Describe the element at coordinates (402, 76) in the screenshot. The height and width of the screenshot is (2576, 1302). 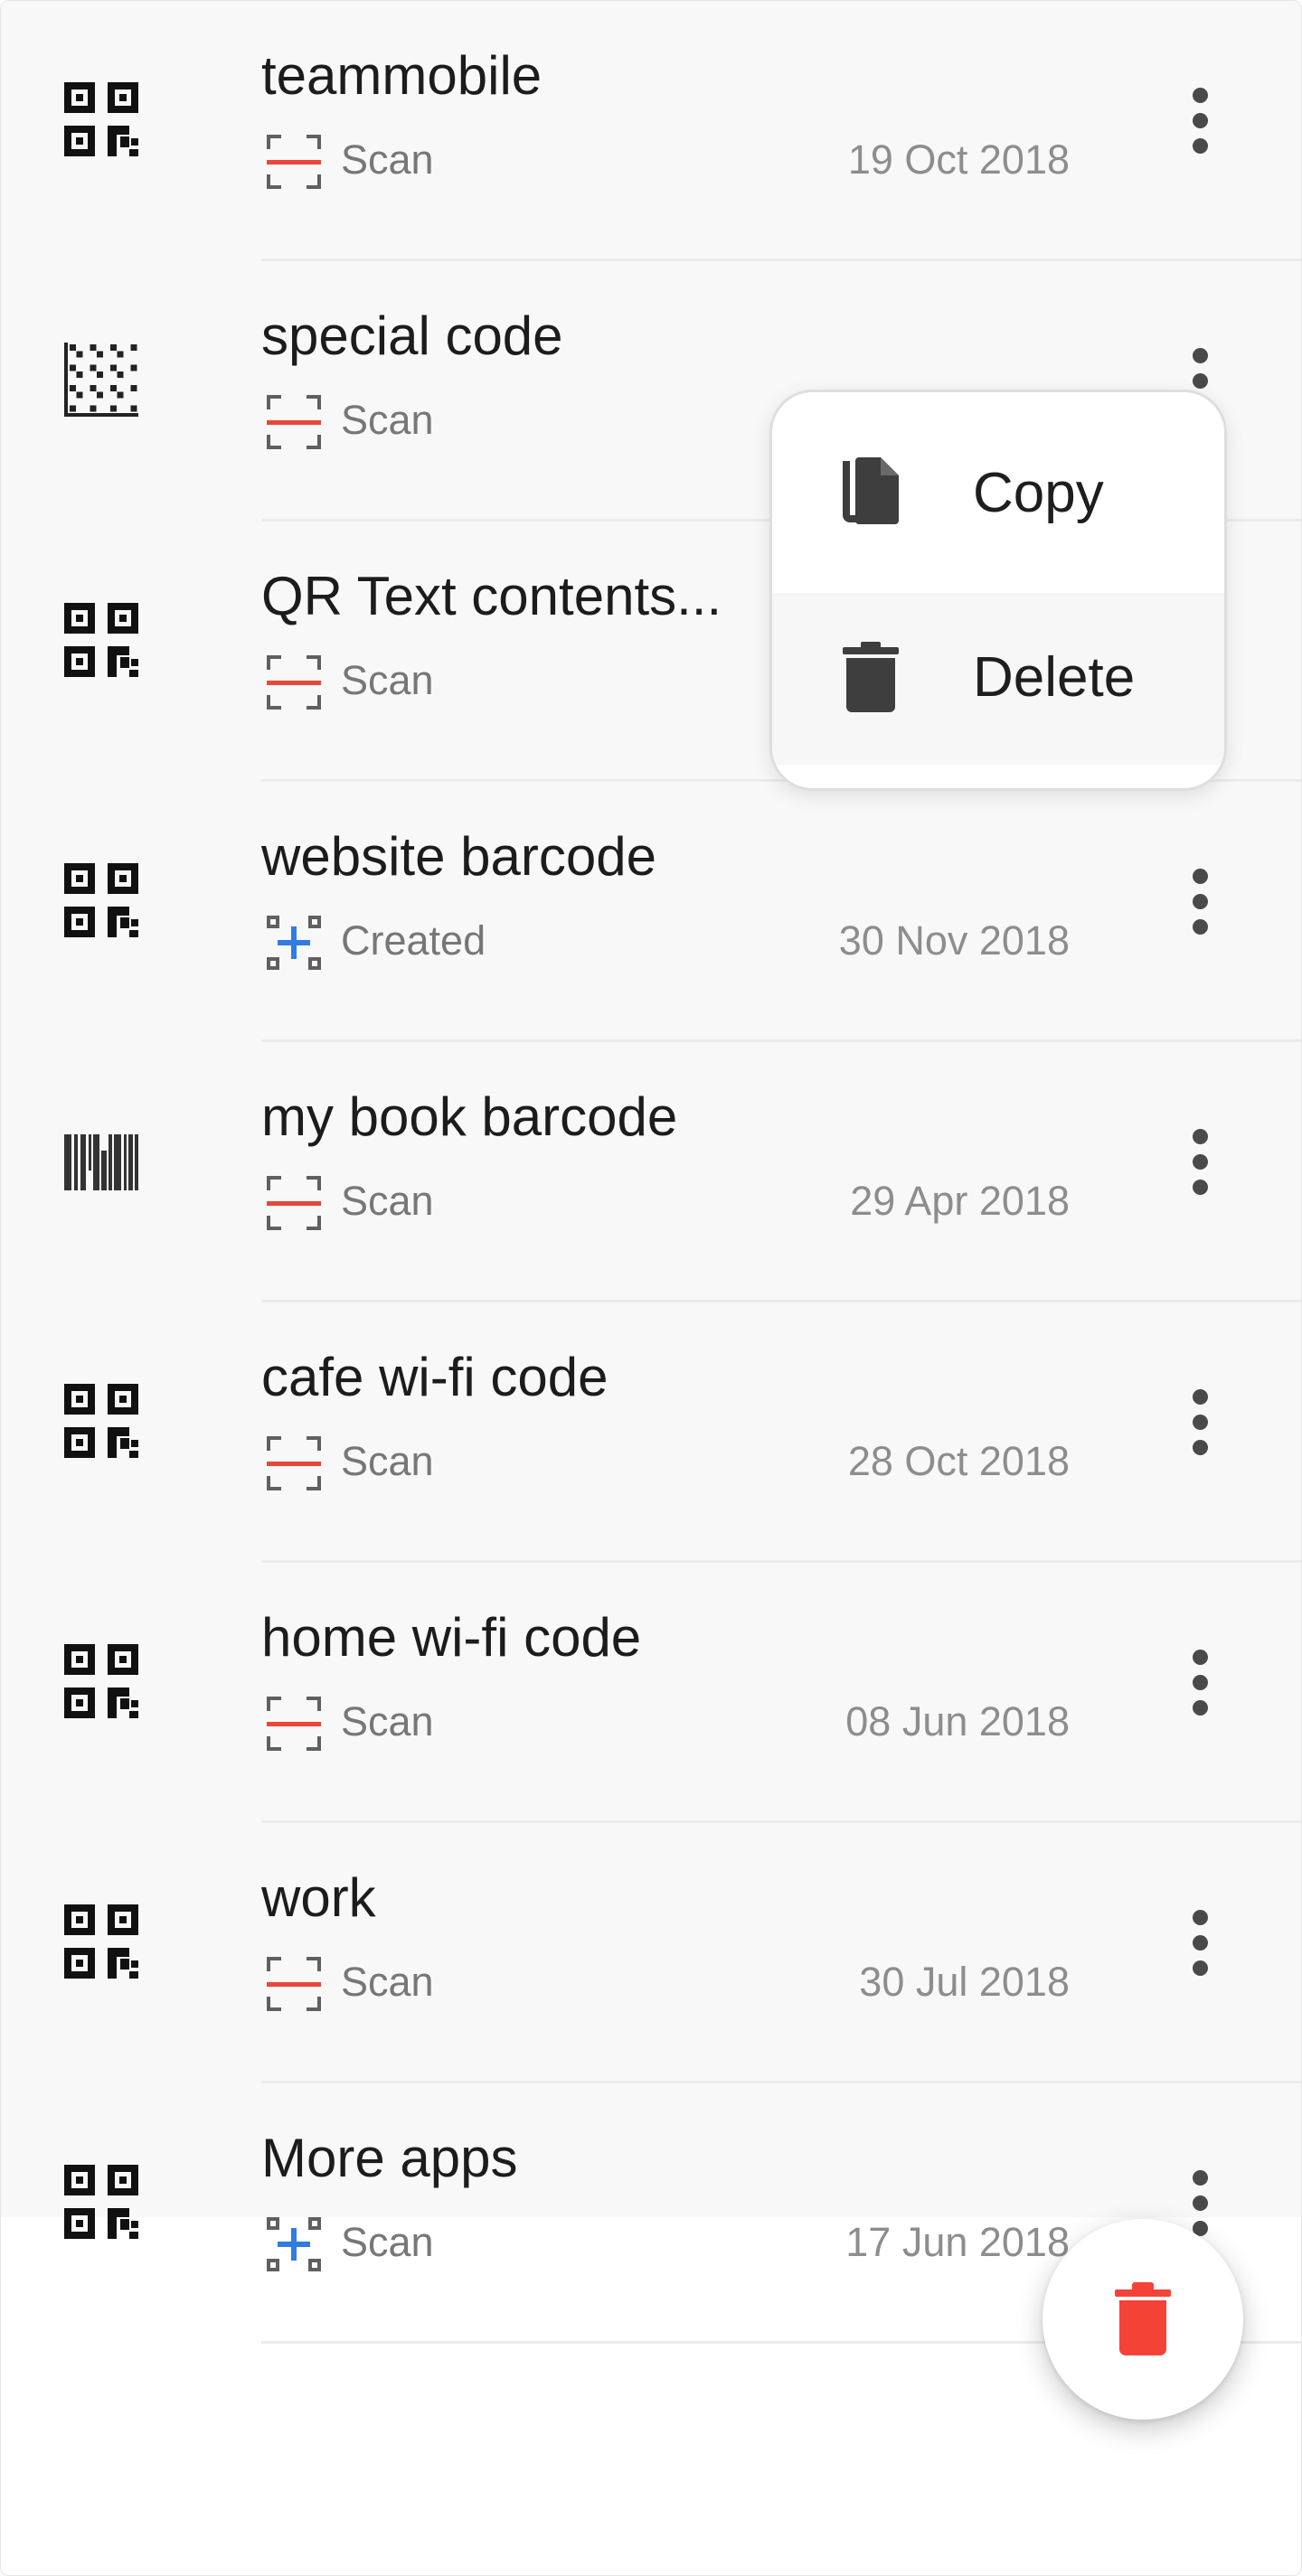
I see `item-title: teammobile` at that location.